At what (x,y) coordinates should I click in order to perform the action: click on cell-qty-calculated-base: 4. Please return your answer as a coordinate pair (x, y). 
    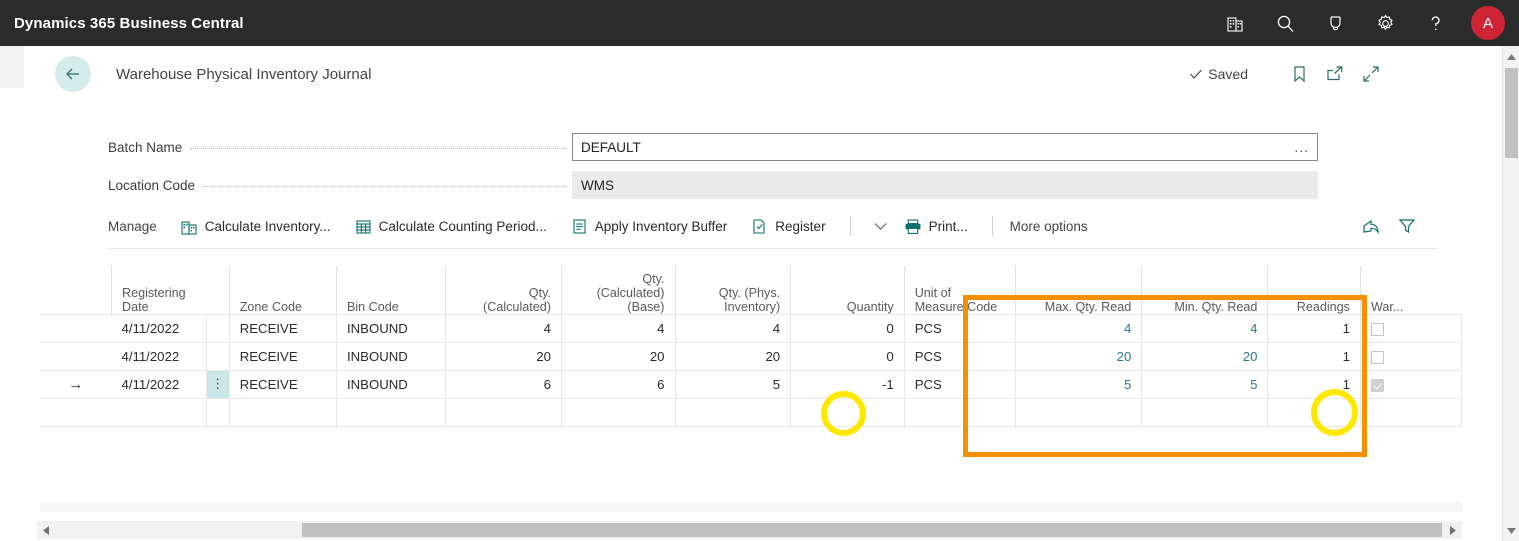
    Looking at the image, I should click on (618, 328).